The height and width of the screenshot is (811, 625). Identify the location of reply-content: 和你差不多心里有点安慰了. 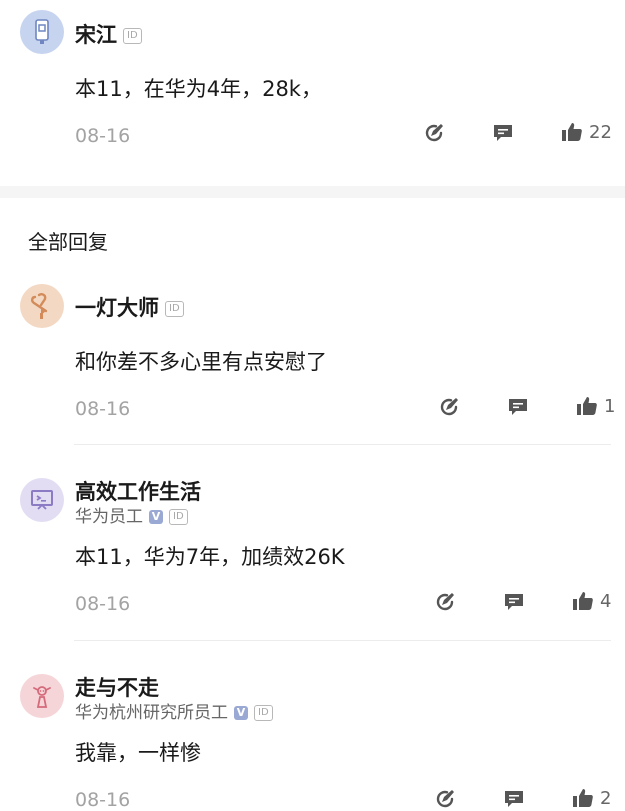
(201, 362).